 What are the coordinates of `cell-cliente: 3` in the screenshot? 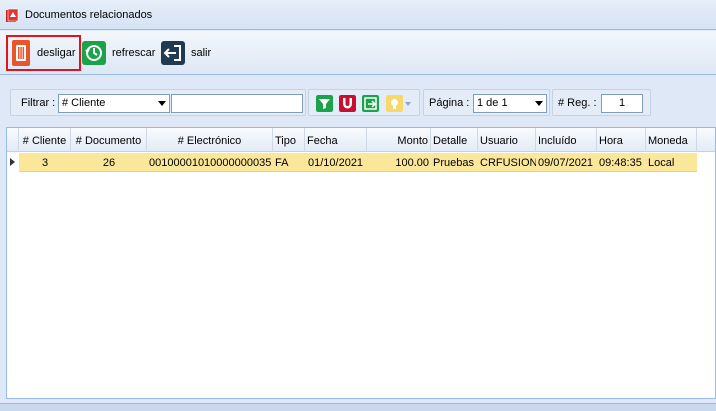 It's located at (45, 162).